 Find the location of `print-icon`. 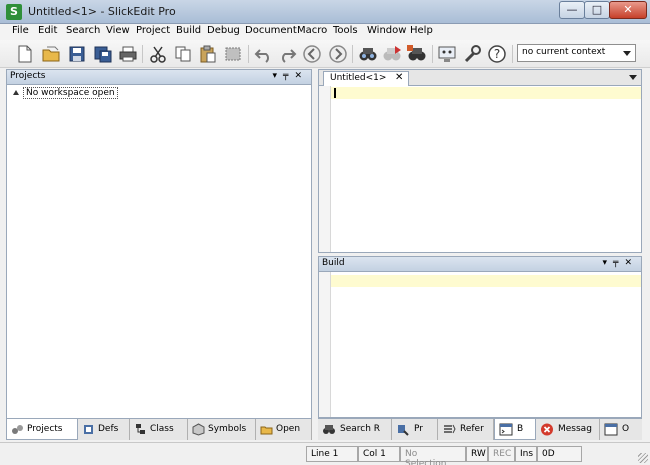

print-icon is located at coordinates (128, 54).